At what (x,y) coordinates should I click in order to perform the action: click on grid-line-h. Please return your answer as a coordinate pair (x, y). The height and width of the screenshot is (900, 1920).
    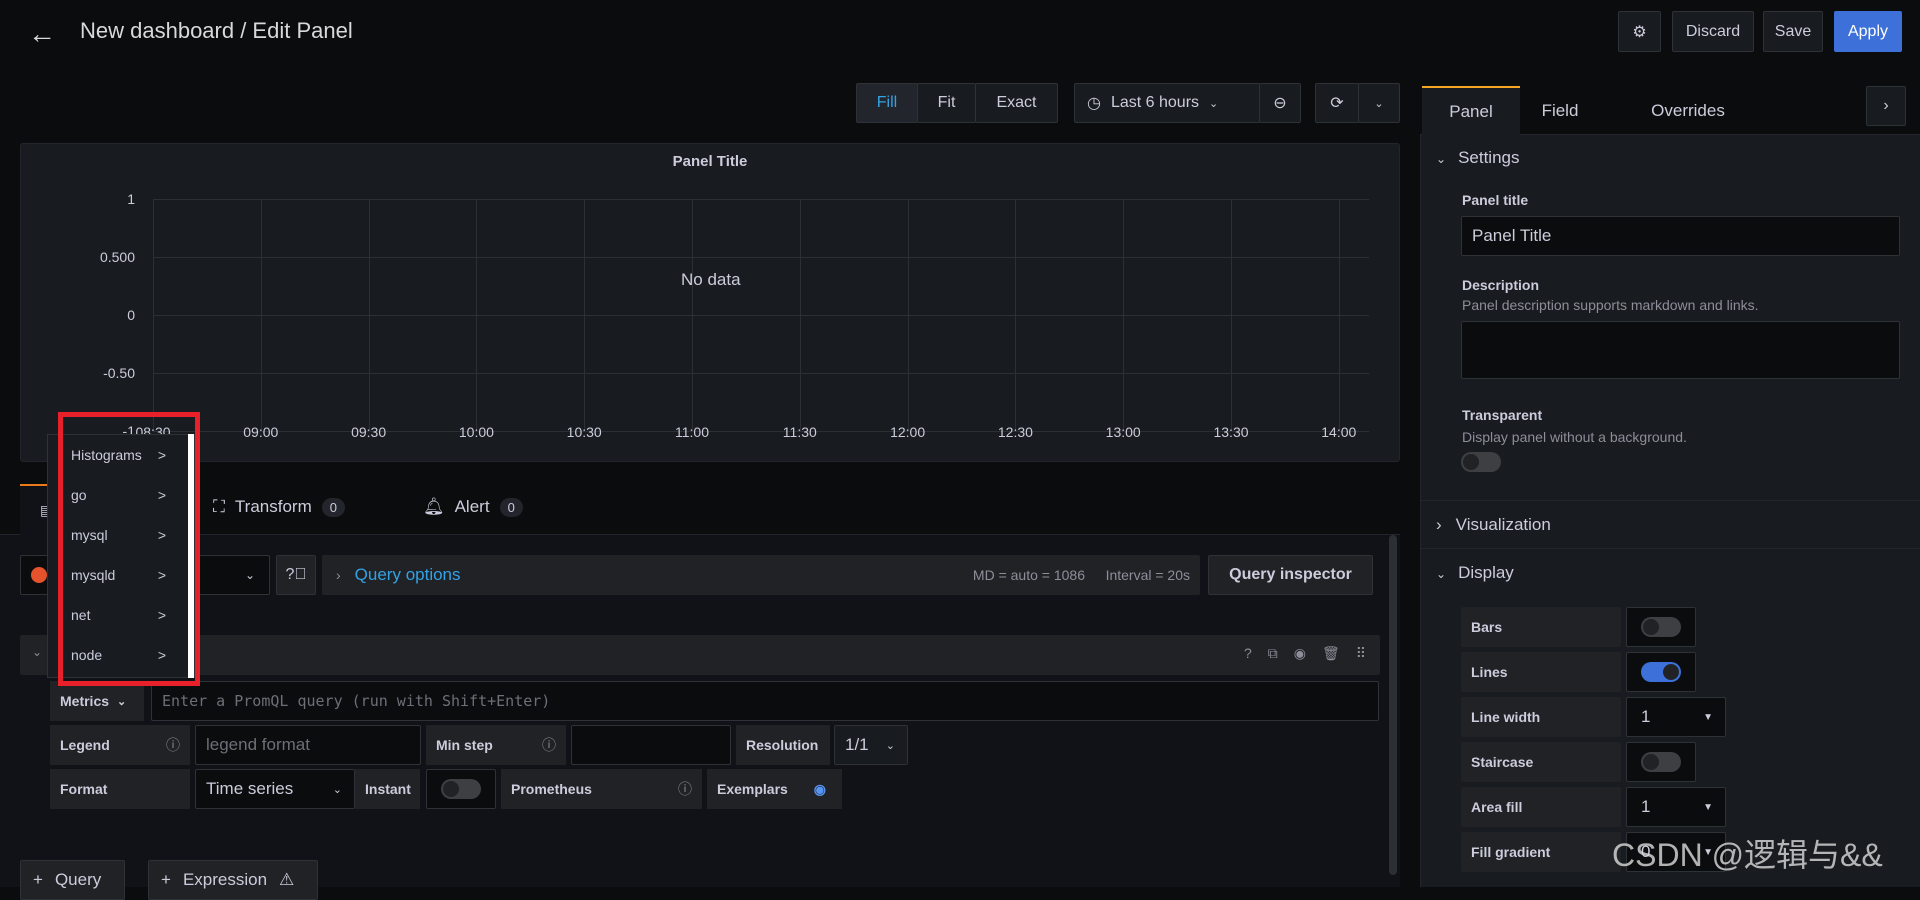
    Looking at the image, I should click on (761, 373).